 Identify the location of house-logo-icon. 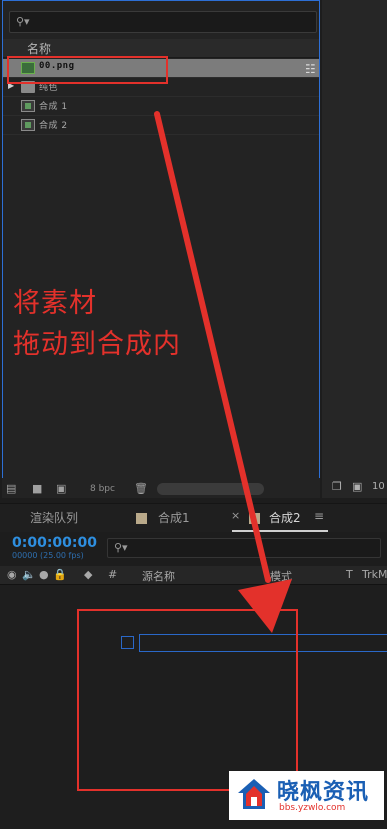
(254, 794).